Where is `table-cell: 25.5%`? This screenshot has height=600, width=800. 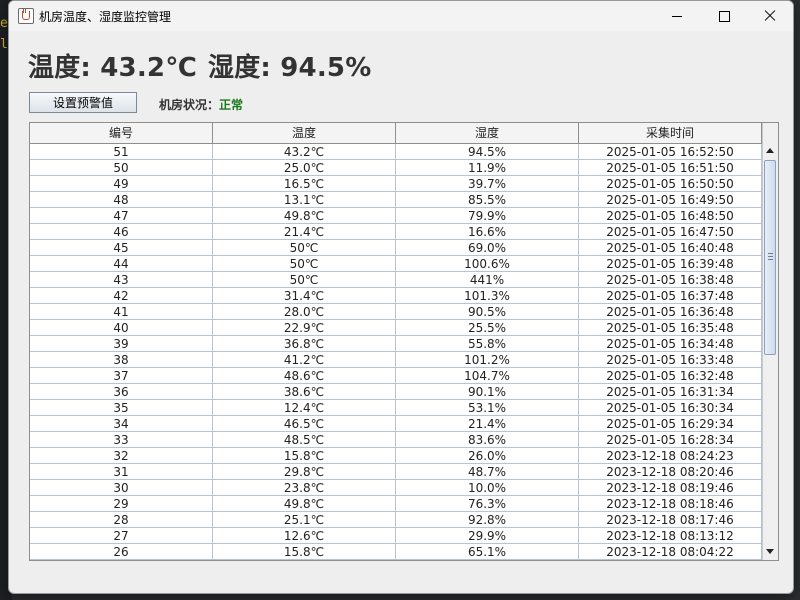 table-cell: 25.5% is located at coordinates (487, 328).